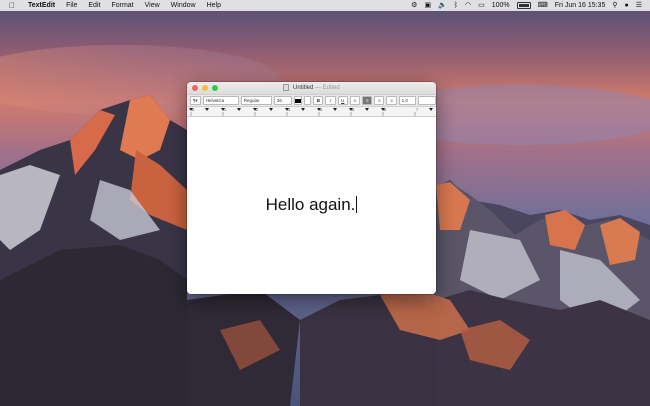  Describe the element at coordinates (481, 5) in the screenshot. I see `airplay-icon: ▭` at that location.